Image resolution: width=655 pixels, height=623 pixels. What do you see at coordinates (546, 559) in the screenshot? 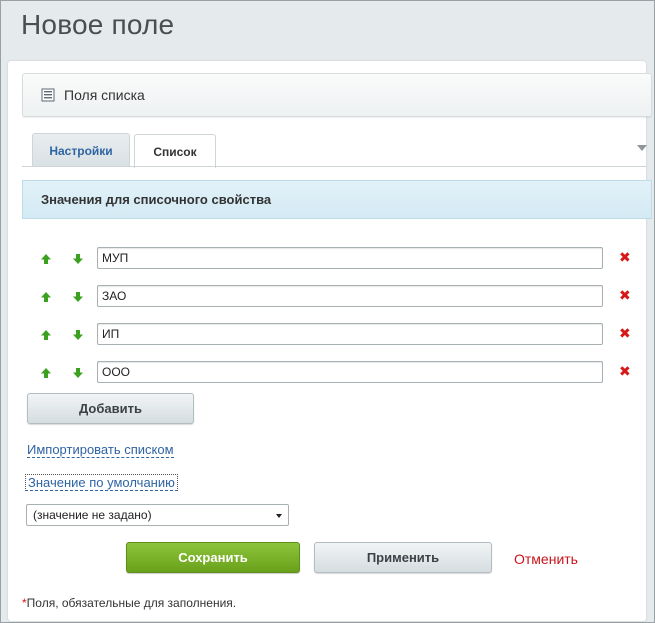
I see `cancel-link: Отменить` at bounding box center [546, 559].